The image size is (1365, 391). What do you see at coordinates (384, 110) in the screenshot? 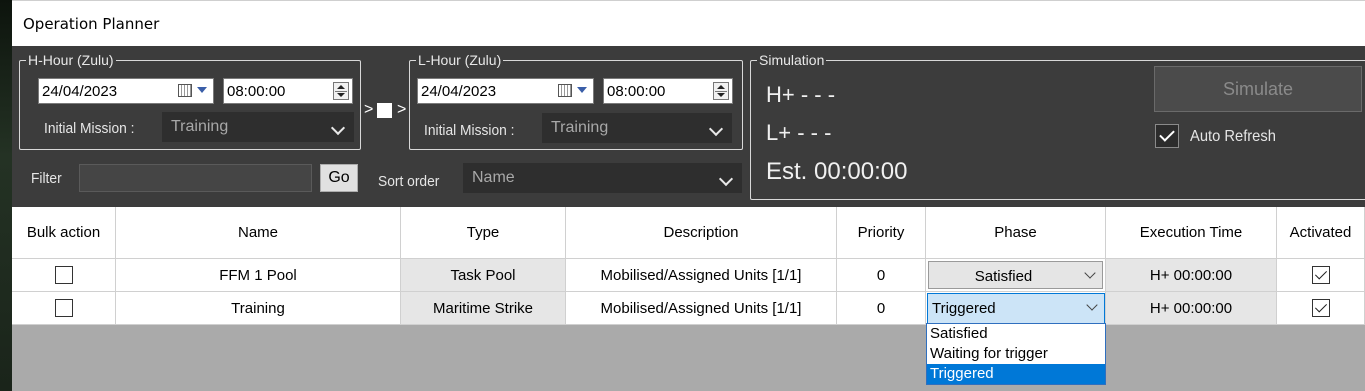
I see `link-square-icon` at bounding box center [384, 110].